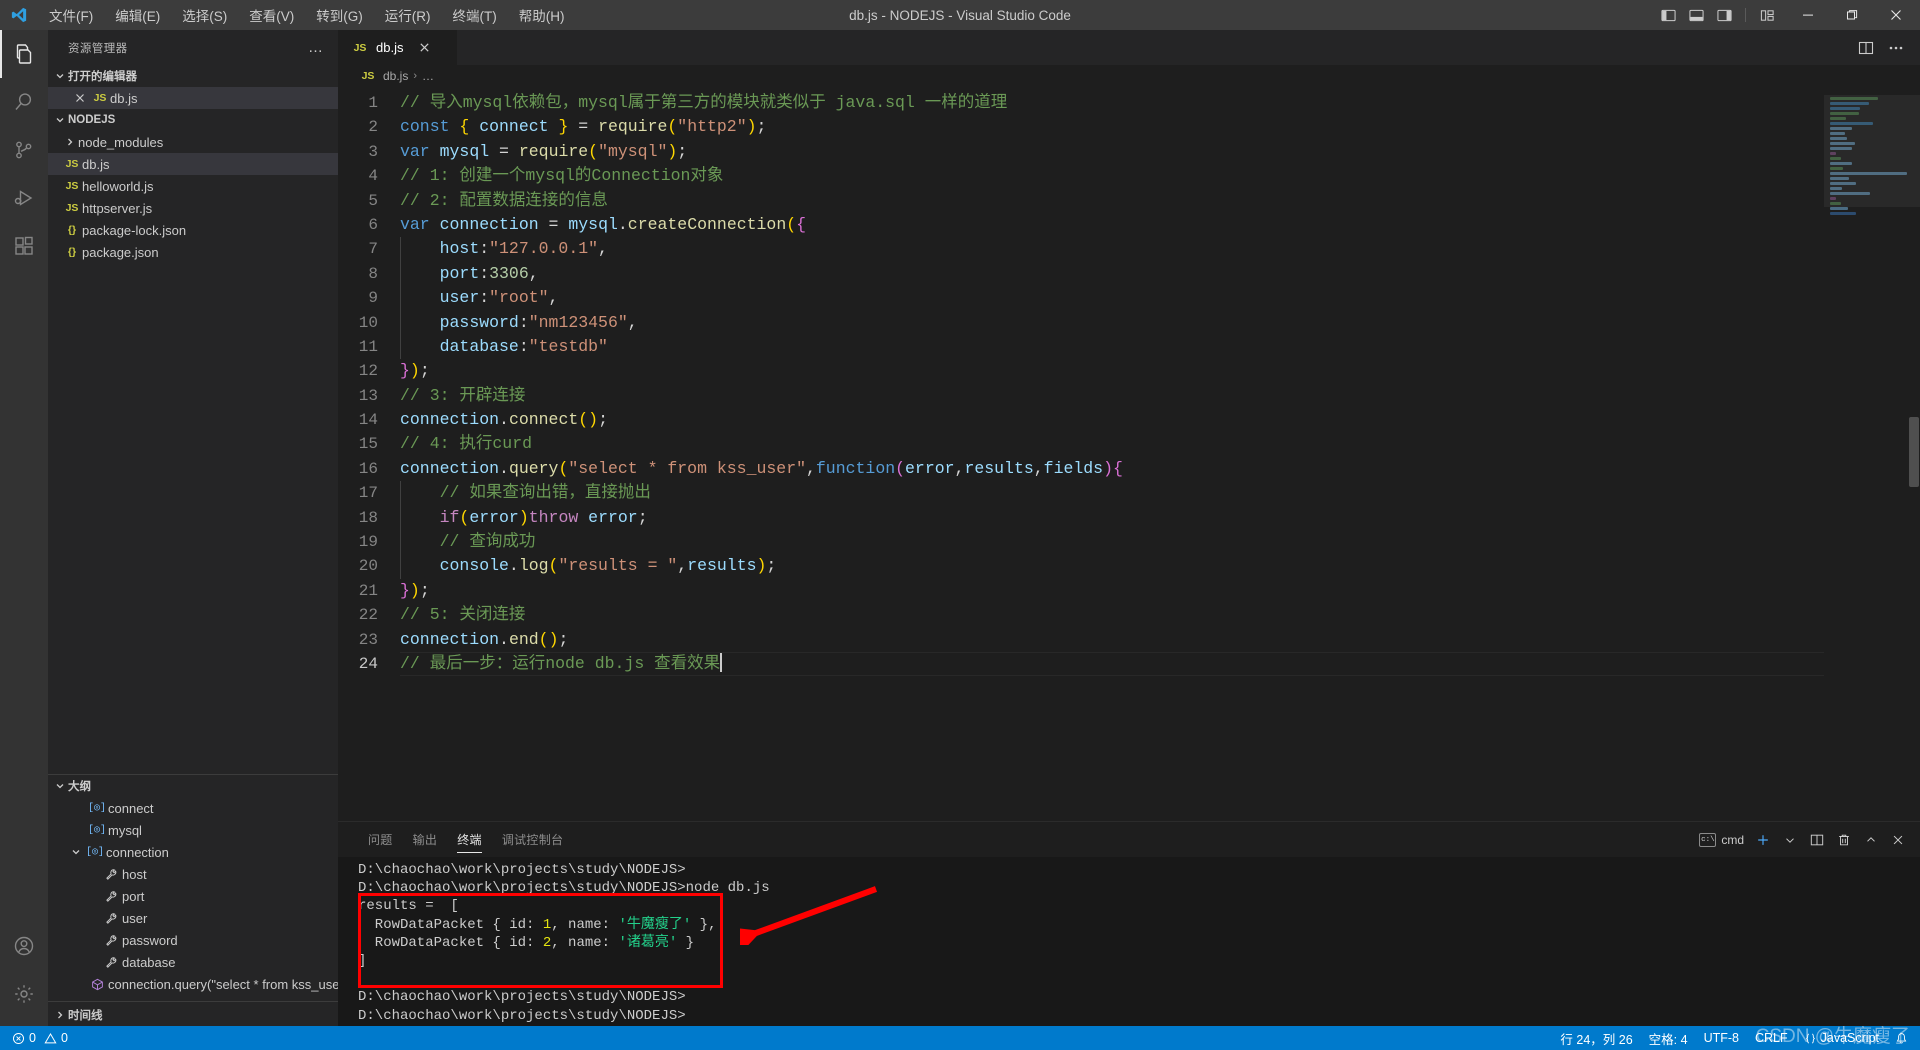 The height and width of the screenshot is (1050, 1920). I want to click on panel-tab-output: 输出, so click(425, 839).